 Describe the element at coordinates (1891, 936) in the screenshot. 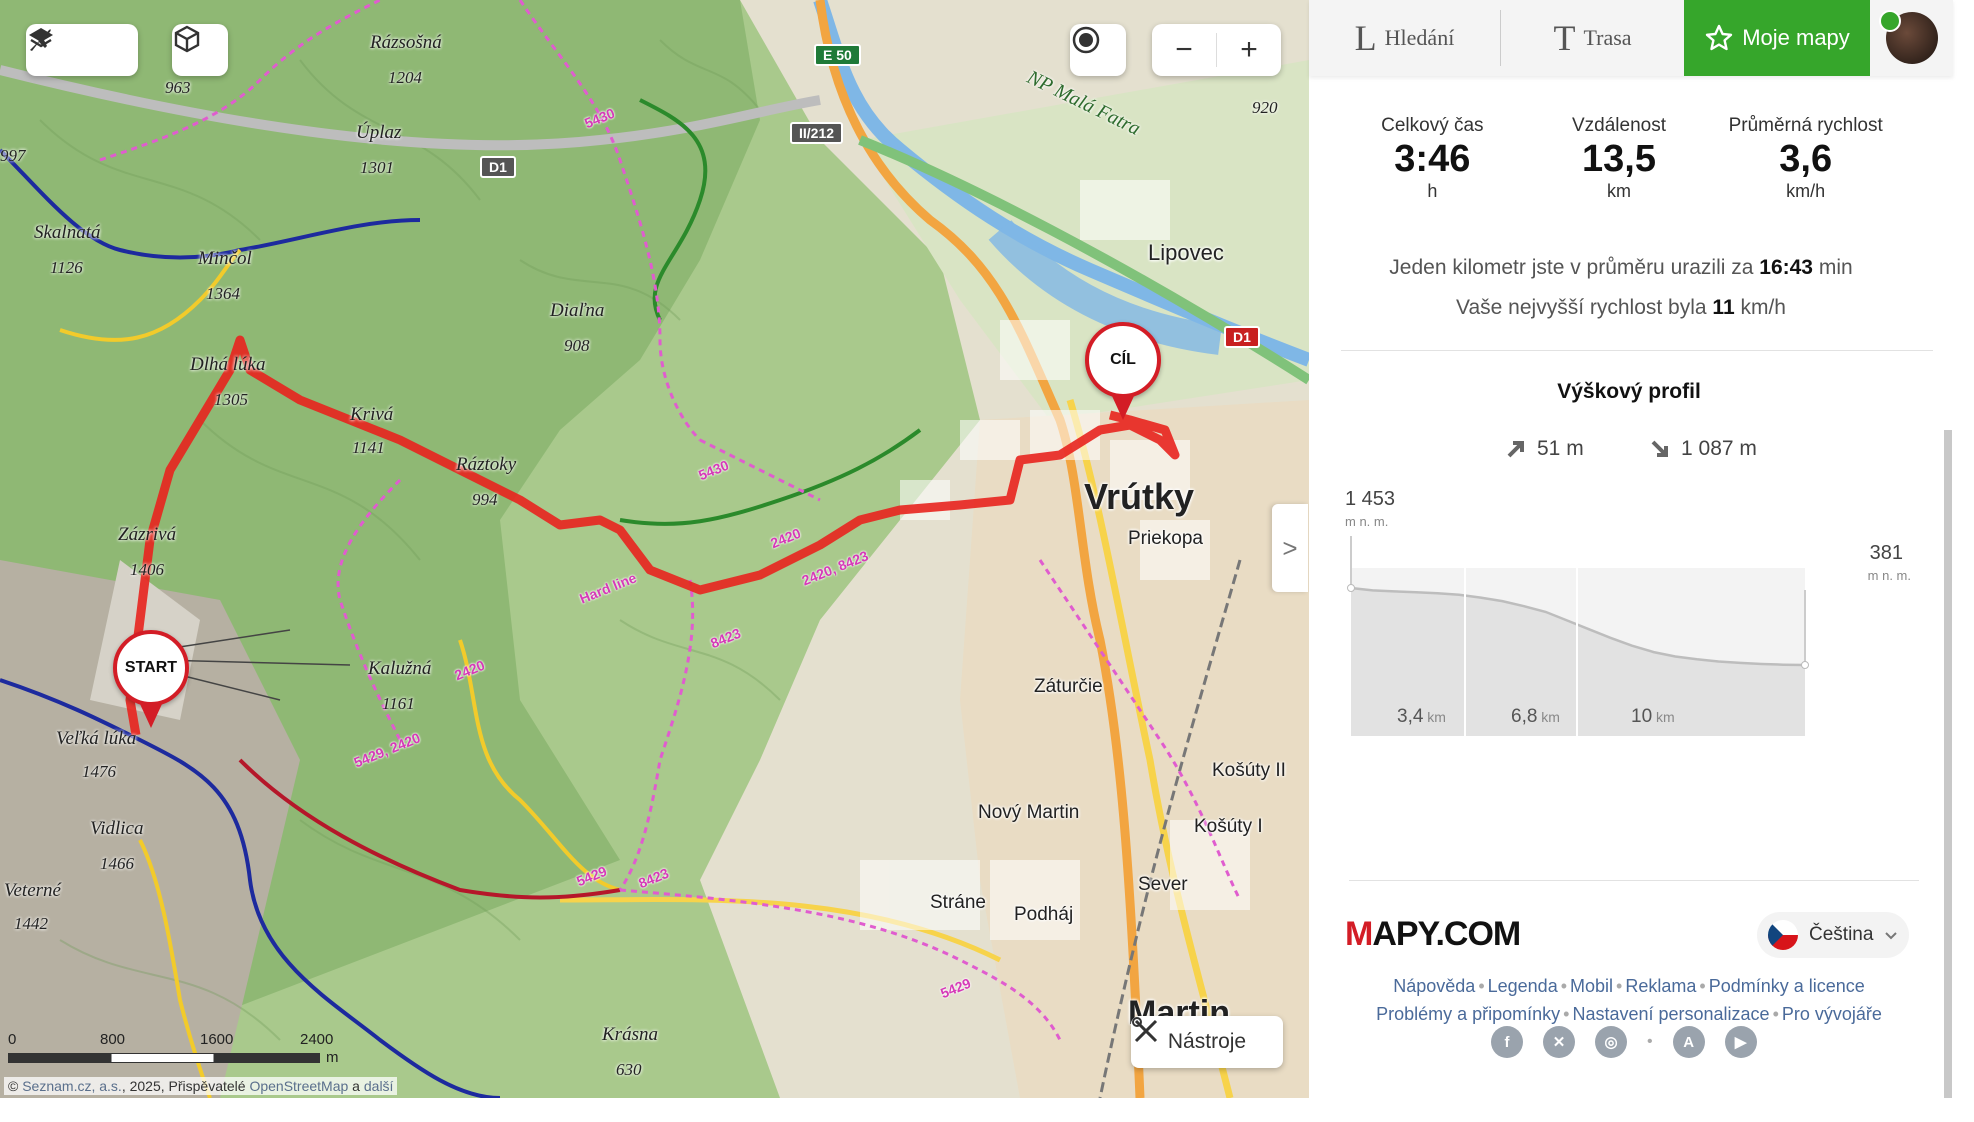

I see `chevron-down-icon` at that location.